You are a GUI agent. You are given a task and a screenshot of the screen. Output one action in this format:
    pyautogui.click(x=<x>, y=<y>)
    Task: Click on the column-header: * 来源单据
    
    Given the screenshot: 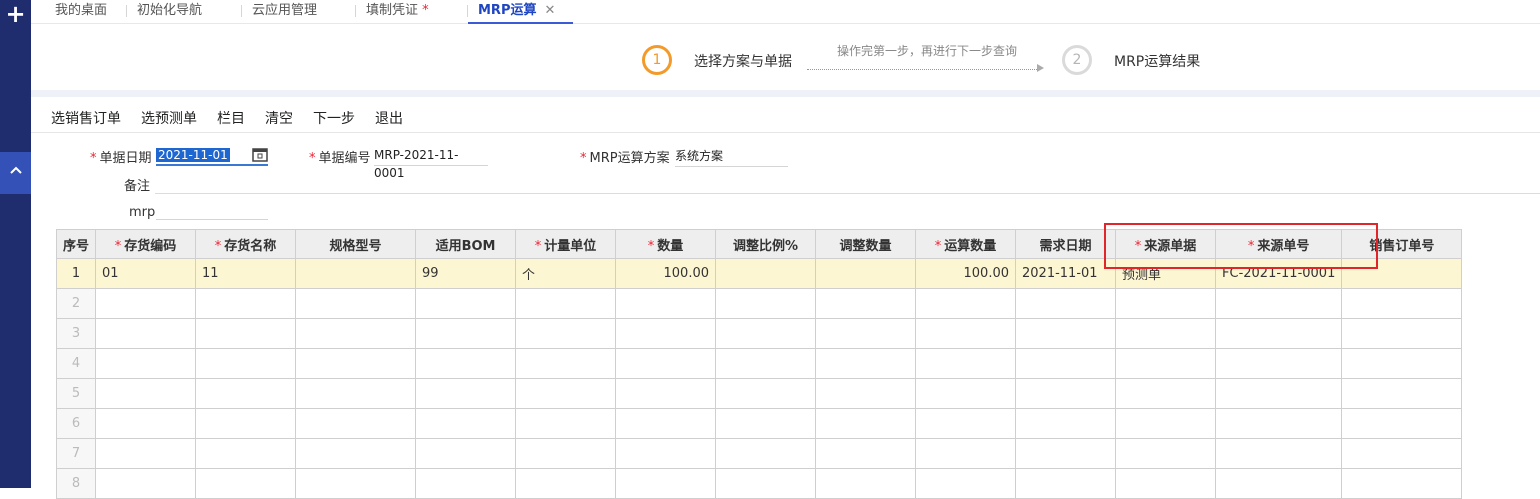 What is the action you would take?
    pyautogui.click(x=1166, y=244)
    